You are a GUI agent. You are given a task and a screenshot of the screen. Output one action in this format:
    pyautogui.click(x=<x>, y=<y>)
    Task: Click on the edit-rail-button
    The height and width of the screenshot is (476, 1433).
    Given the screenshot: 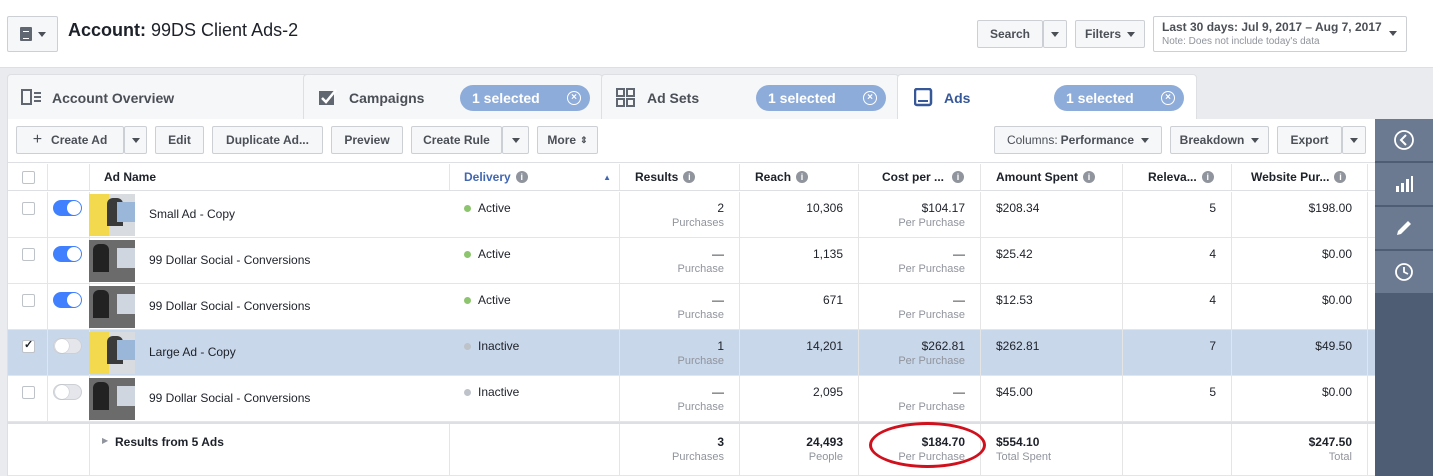 What is the action you would take?
    pyautogui.click(x=1404, y=228)
    